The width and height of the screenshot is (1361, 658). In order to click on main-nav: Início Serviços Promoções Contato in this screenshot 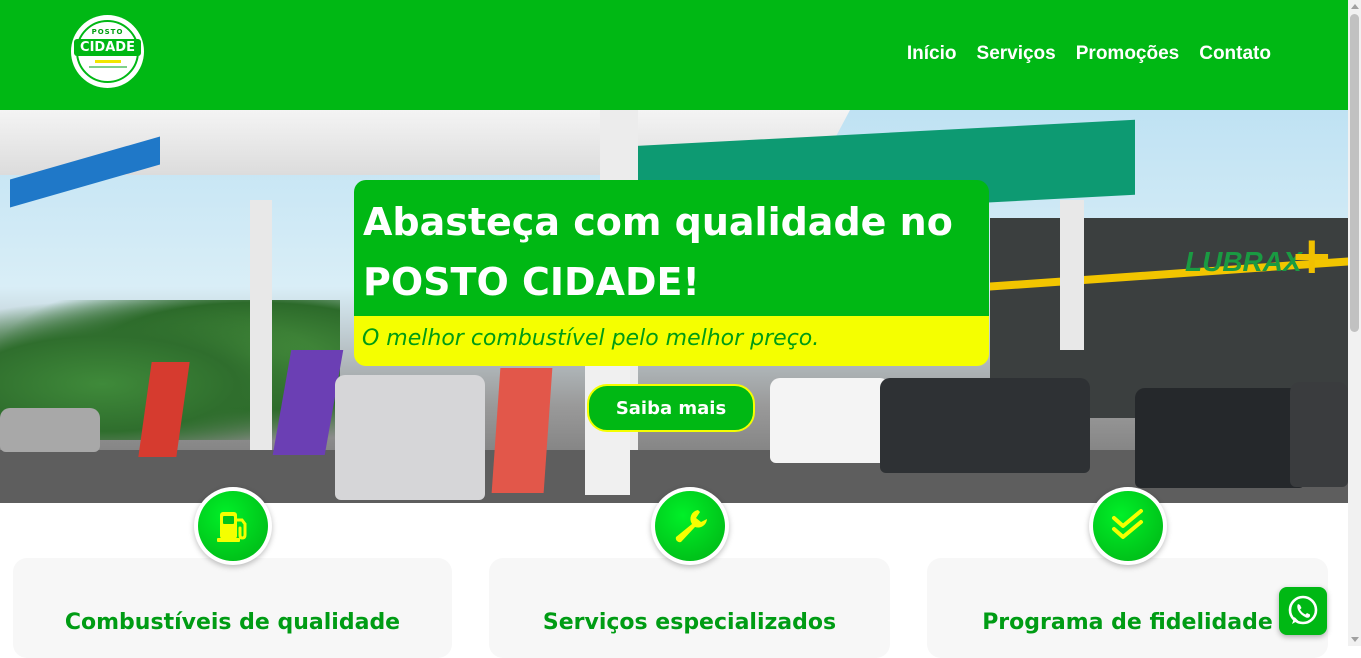, I will do `click(1089, 54)`.